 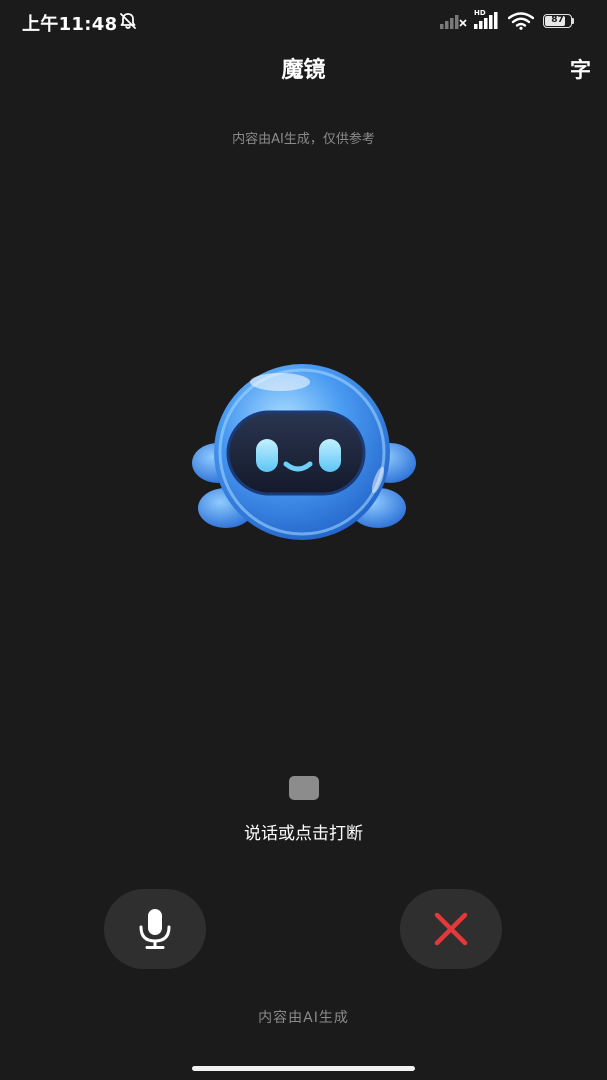 I want to click on hangup-button, so click(x=451, y=929).